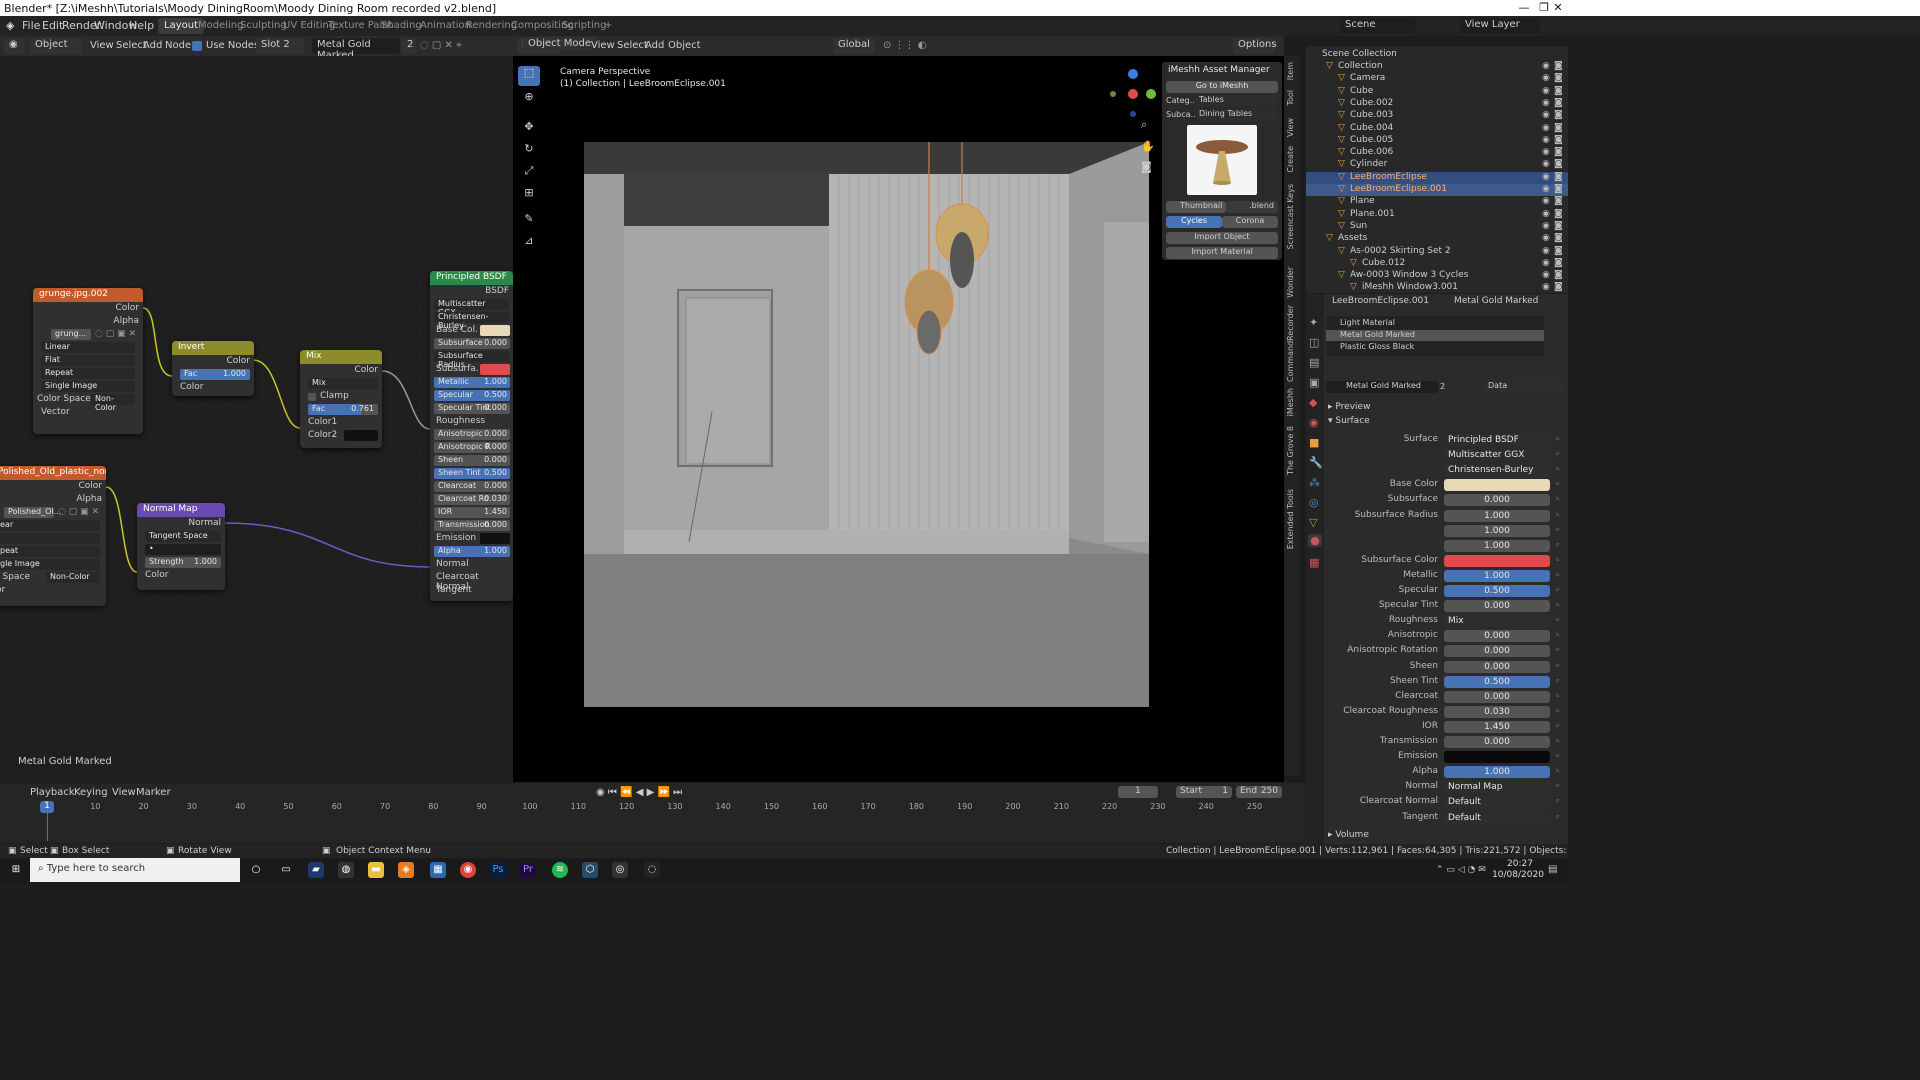  What do you see at coordinates (1144, 125) in the screenshot?
I see `zoom-icon: ⌕` at bounding box center [1144, 125].